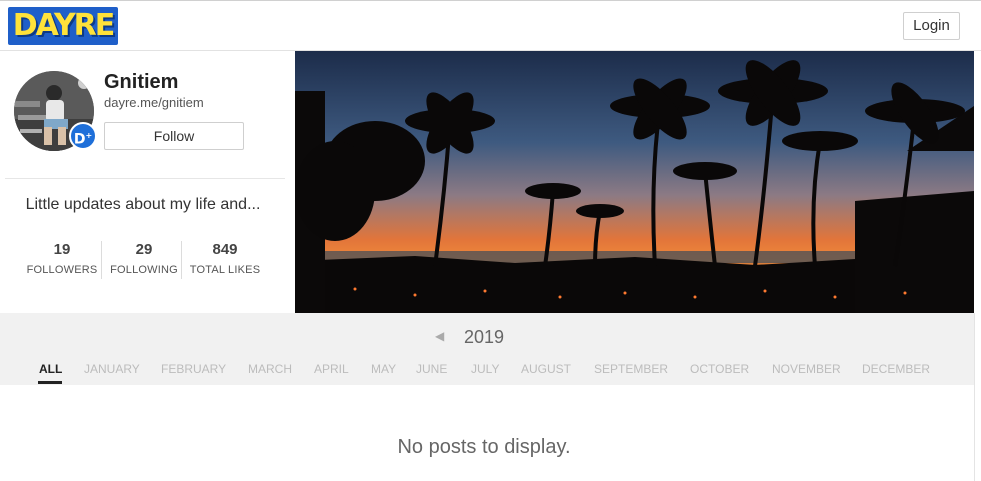 This screenshot has width=981, height=481. Describe the element at coordinates (193, 369) in the screenshot. I see `month-tab-february: FEBRUARY` at that location.